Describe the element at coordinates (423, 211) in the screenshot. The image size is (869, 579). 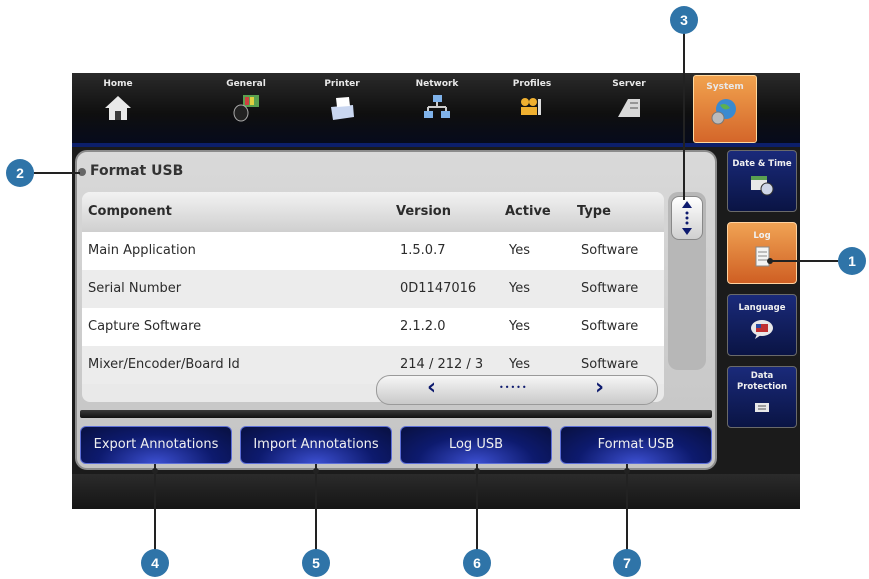
I see `column-header-version: Version` at that location.